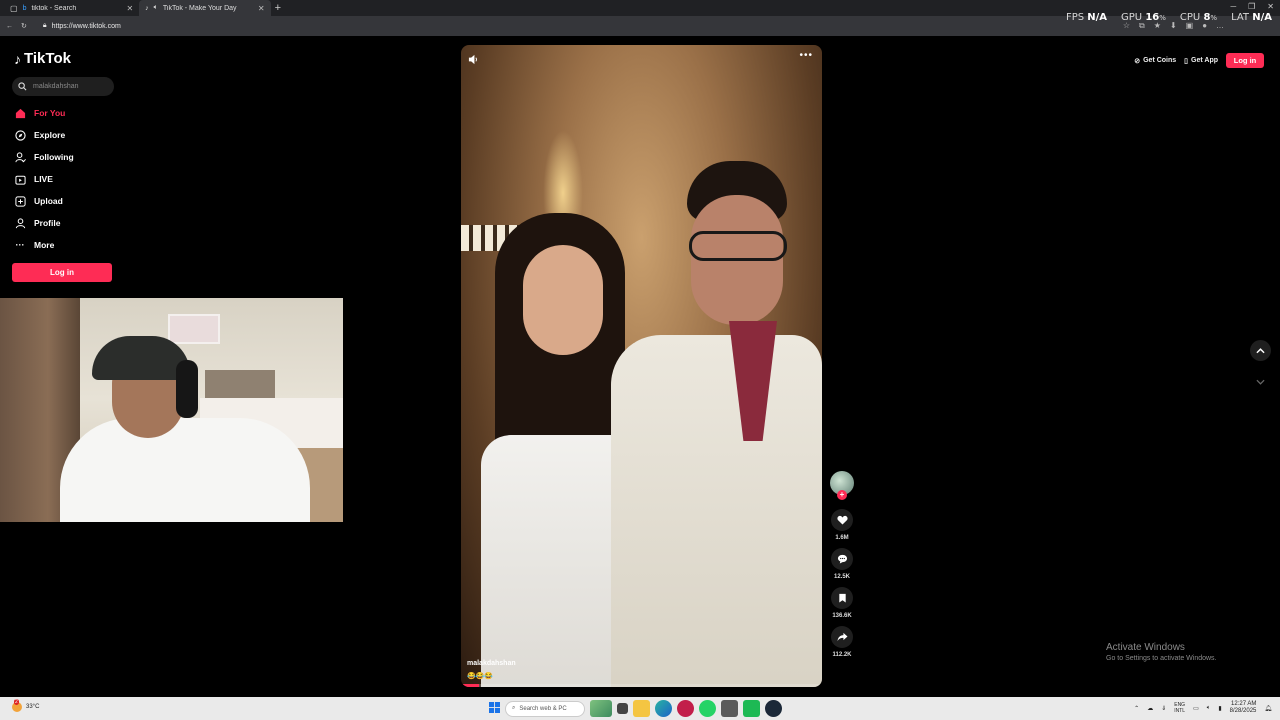 The height and width of the screenshot is (720, 1280). Describe the element at coordinates (1244, 704) in the screenshot. I see `clock-time: 12:27 AM` at that location.